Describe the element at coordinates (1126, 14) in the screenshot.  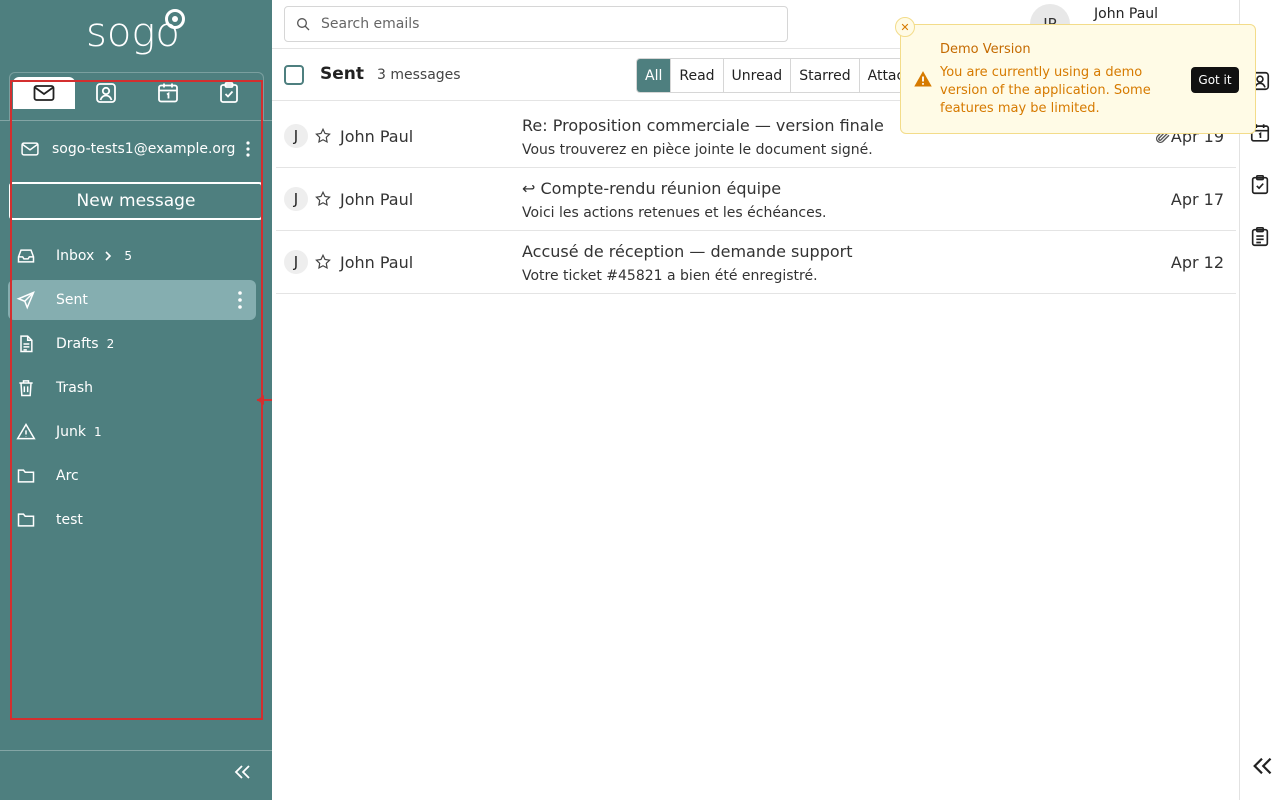
I see `user-name: John Paul` at that location.